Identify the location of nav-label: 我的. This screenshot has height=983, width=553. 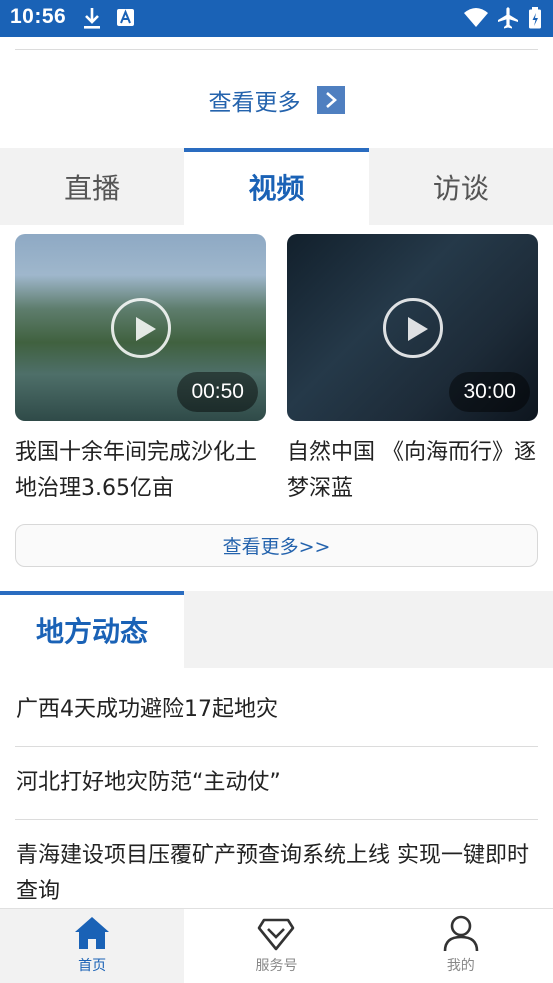
(460, 966).